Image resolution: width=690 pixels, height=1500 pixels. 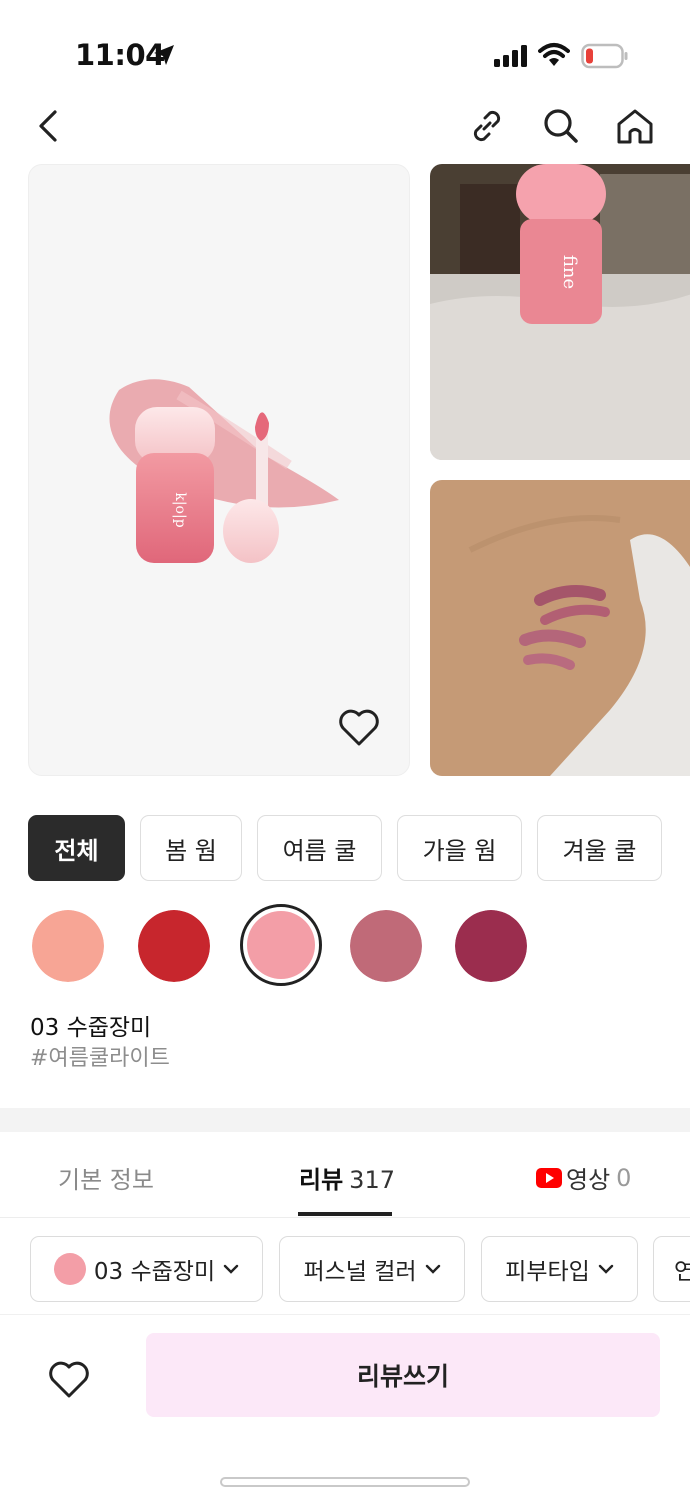 What do you see at coordinates (91, 1028) in the screenshot?
I see `selected-shade-name: 03 수줍장미` at bounding box center [91, 1028].